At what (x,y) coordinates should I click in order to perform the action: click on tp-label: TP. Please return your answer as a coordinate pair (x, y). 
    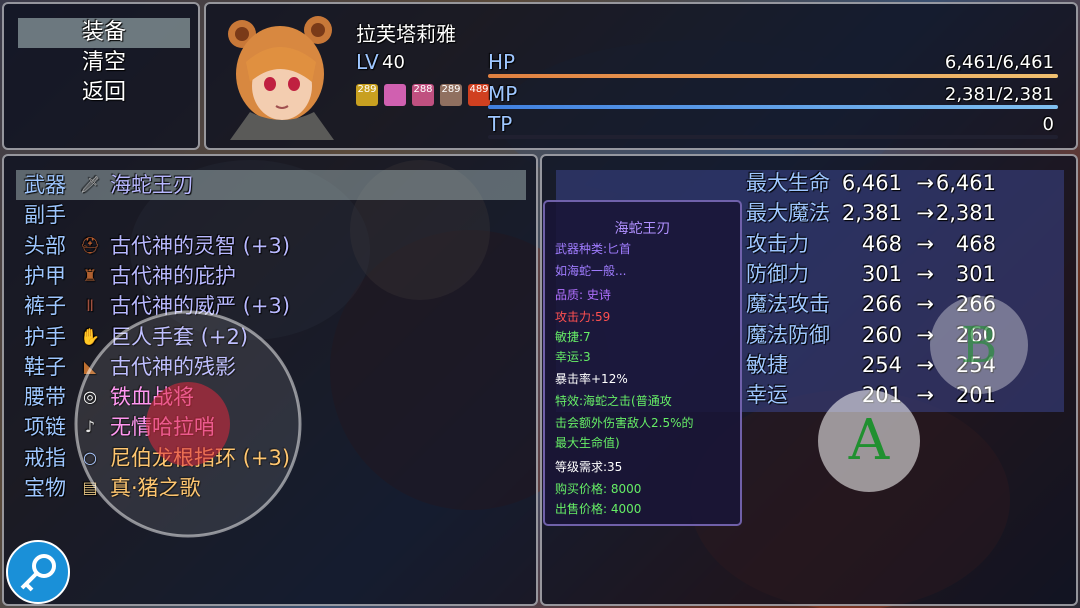
    Looking at the image, I should click on (500, 124).